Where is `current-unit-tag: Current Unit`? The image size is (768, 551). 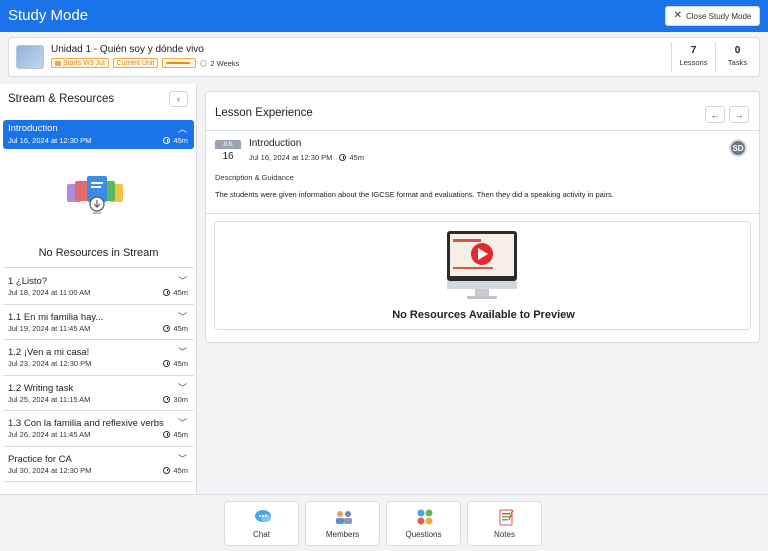
current-unit-tag: Current Unit is located at coordinates (135, 63).